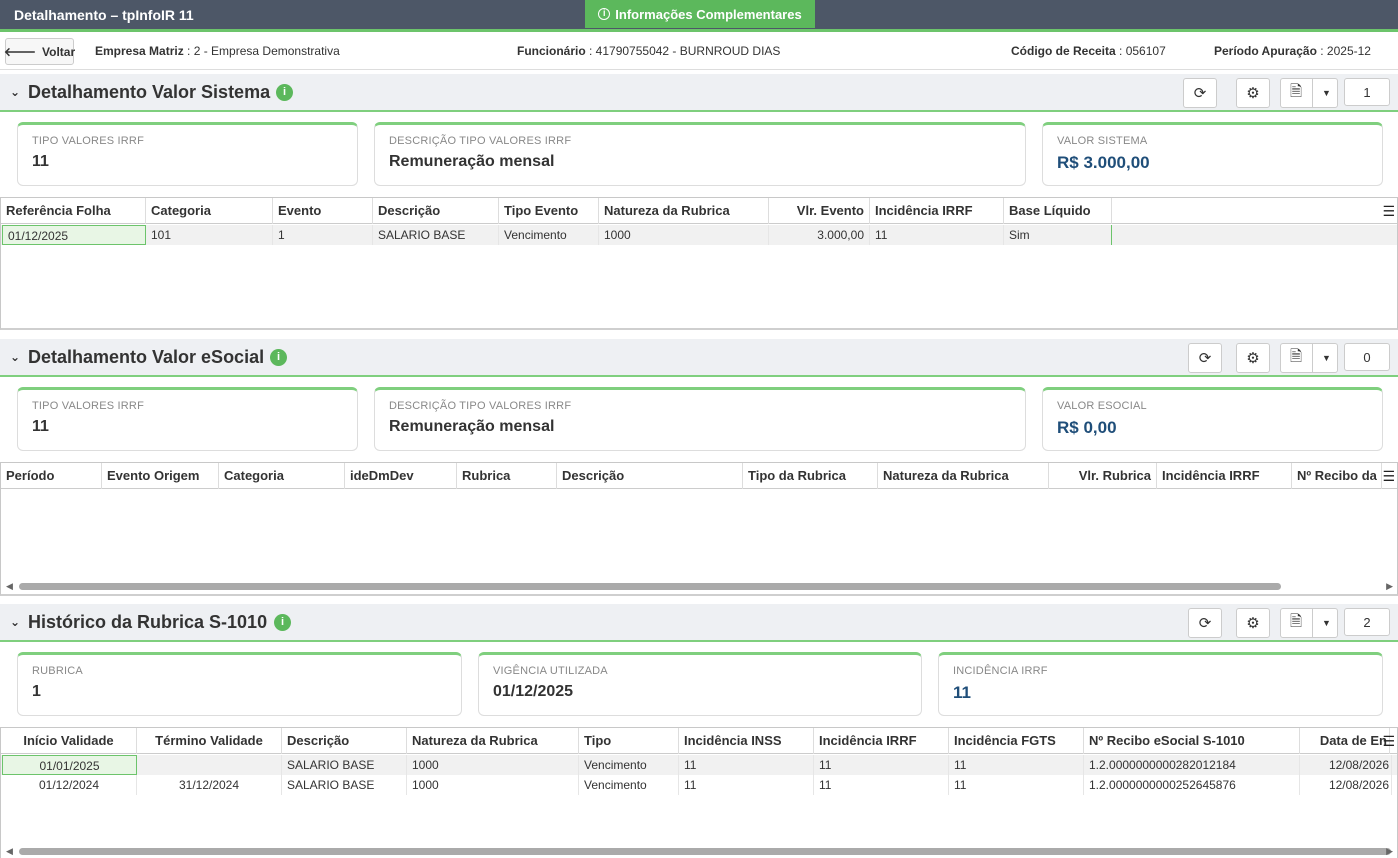 This screenshot has width=1398, height=858. What do you see at coordinates (74, 235) in the screenshot?
I see `table-cell: 01/12/2025` at bounding box center [74, 235].